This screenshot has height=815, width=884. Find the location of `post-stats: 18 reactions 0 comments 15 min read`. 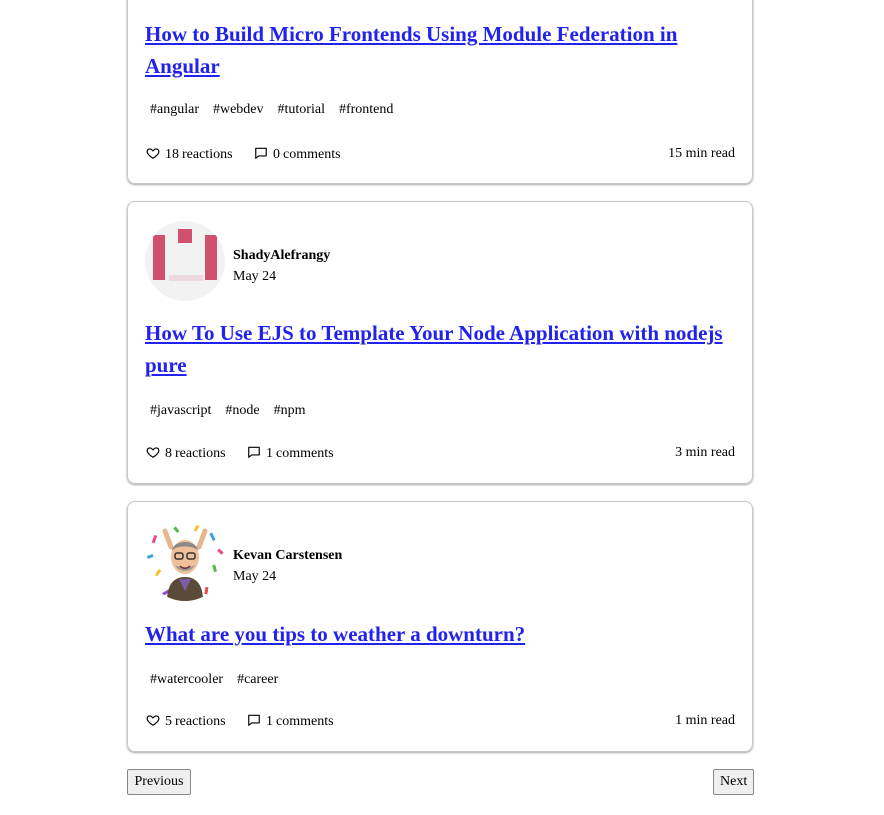

post-stats: 18 reactions 0 comments 15 min read is located at coordinates (440, 156).